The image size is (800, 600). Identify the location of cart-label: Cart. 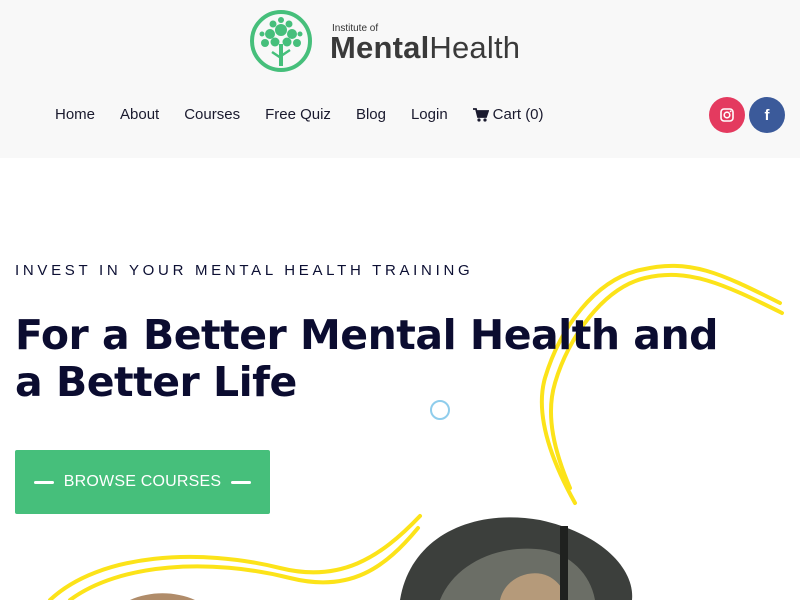
(507, 114).